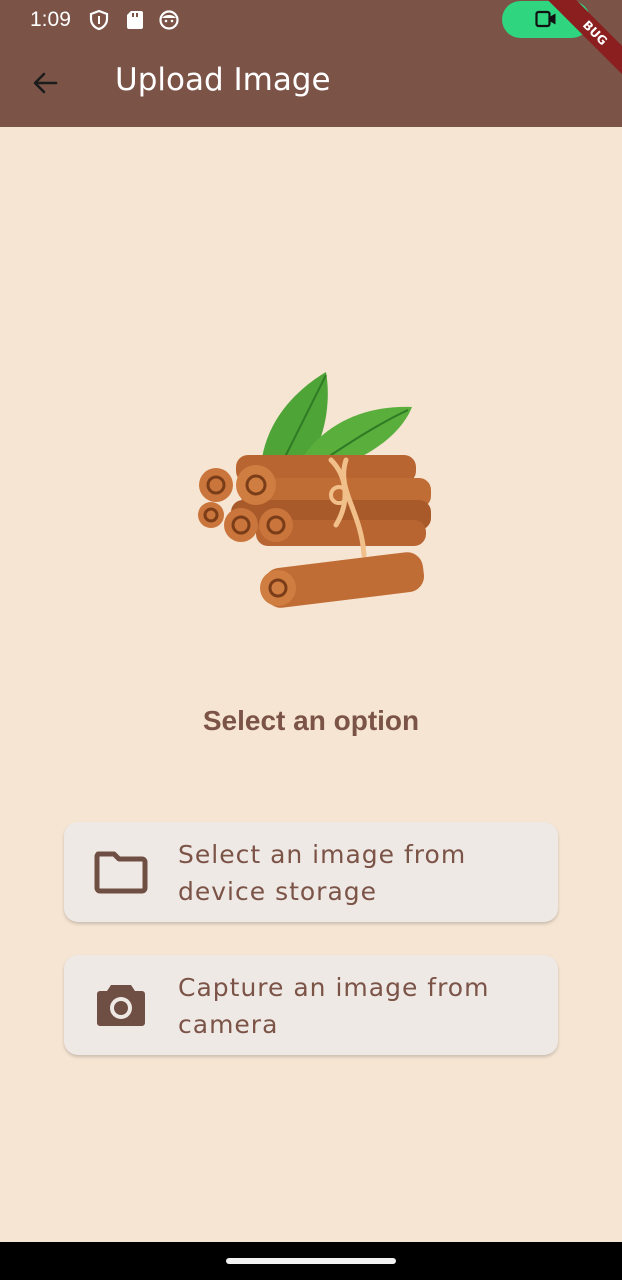 This screenshot has width=622, height=1280. I want to click on app-bar: Upload Image, so click(311, 83).